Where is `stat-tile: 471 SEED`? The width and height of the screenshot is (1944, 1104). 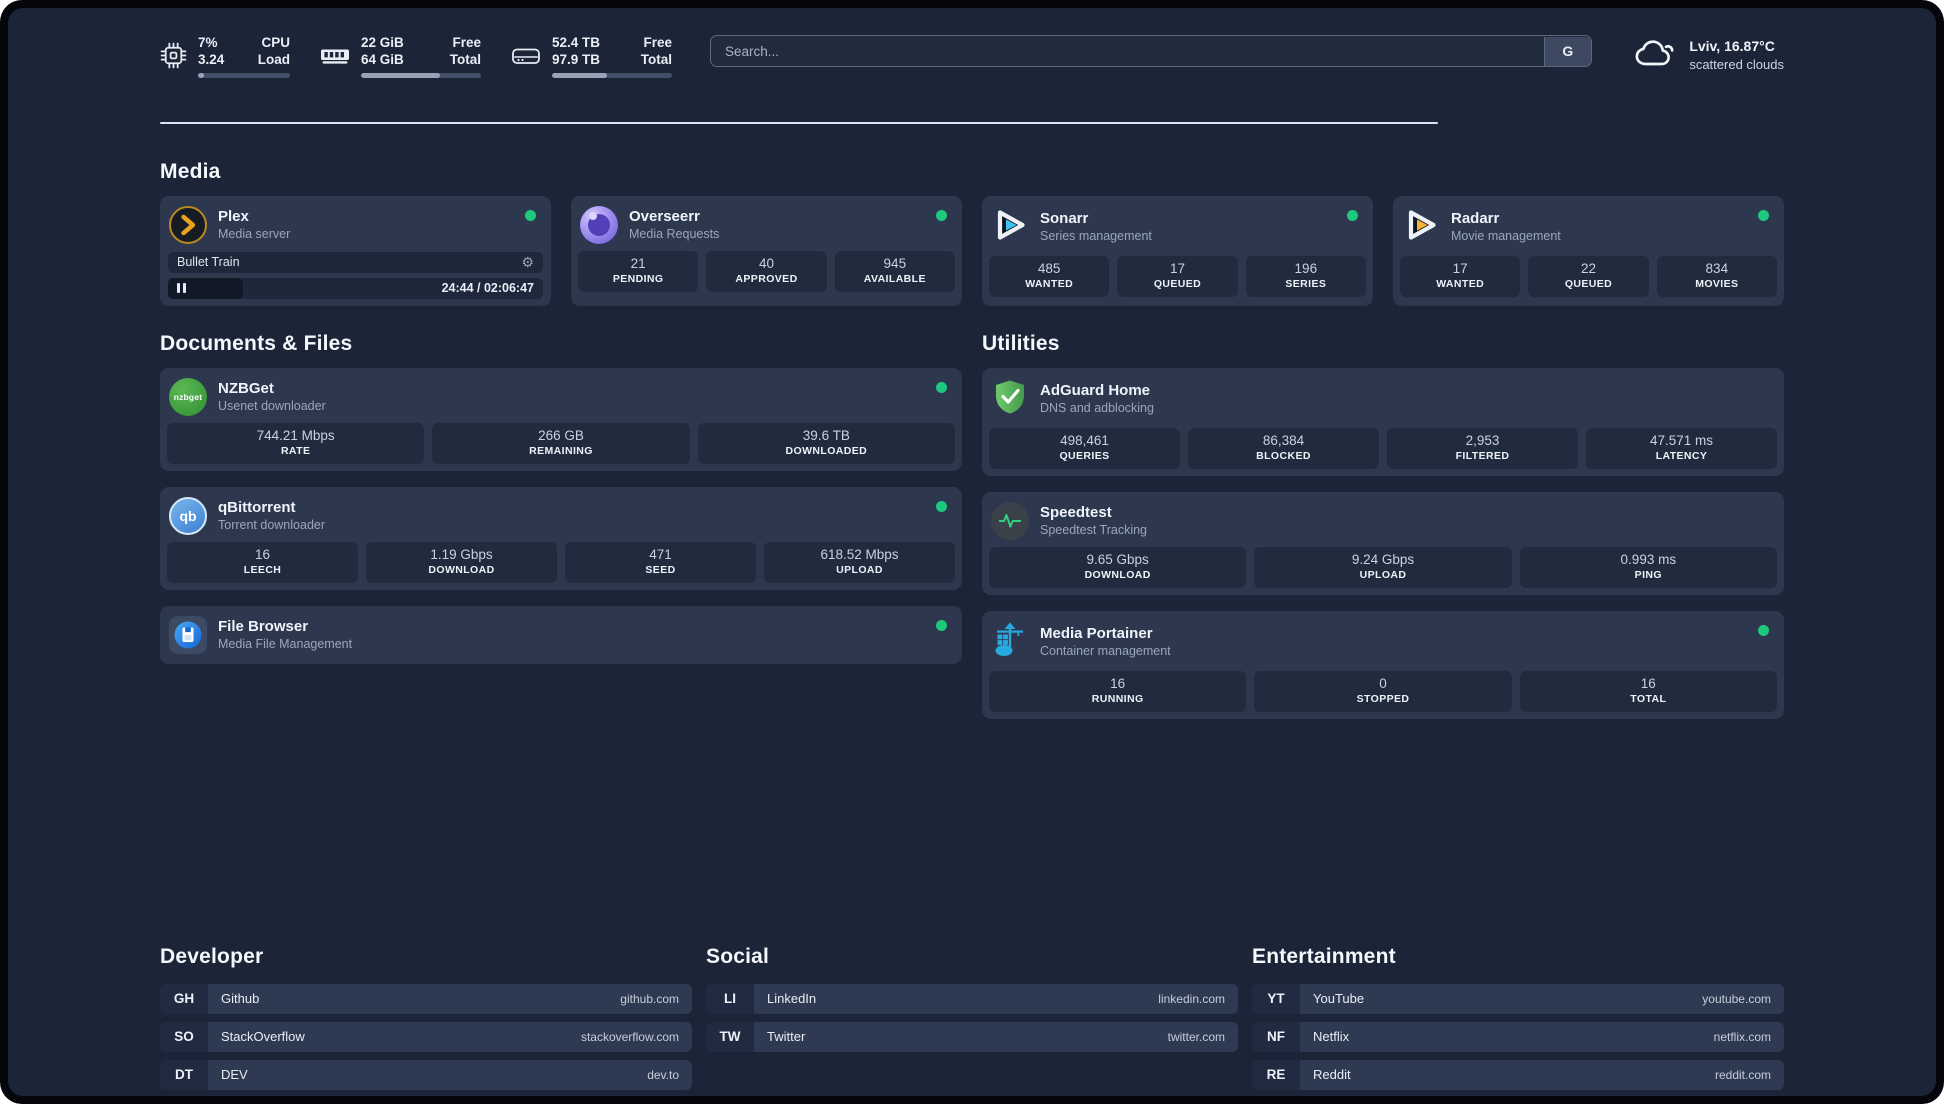
stat-tile: 471 SEED is located at coordinates (660, 562).